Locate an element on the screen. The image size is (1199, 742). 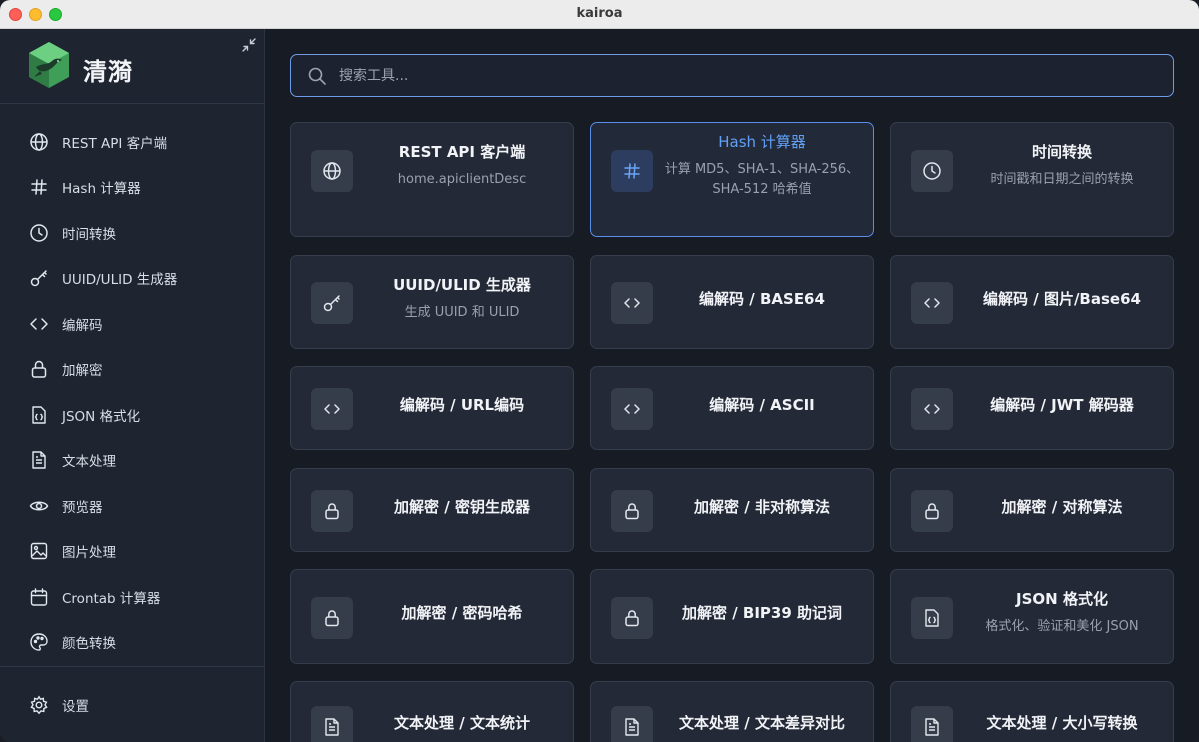
sidebar-item-hash: Hash 计算器 is located at coordinates (132, 188).